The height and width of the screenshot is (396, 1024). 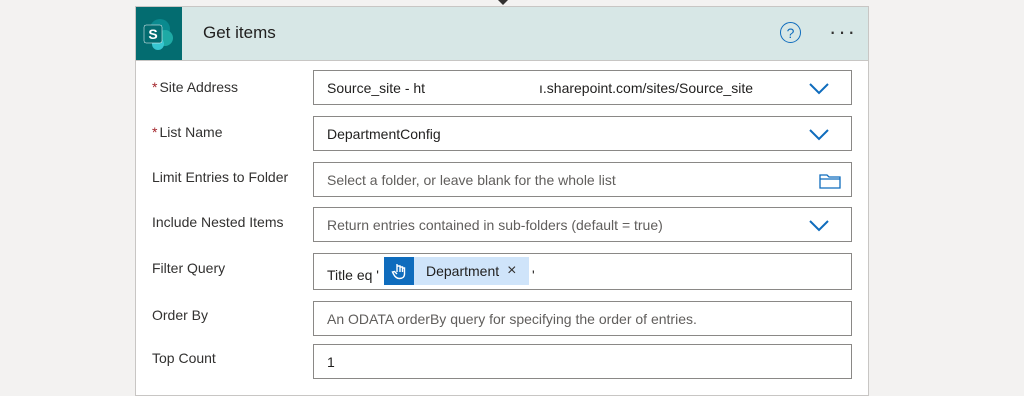 I want to click on token-label: Department, so click(x=463, y=271).